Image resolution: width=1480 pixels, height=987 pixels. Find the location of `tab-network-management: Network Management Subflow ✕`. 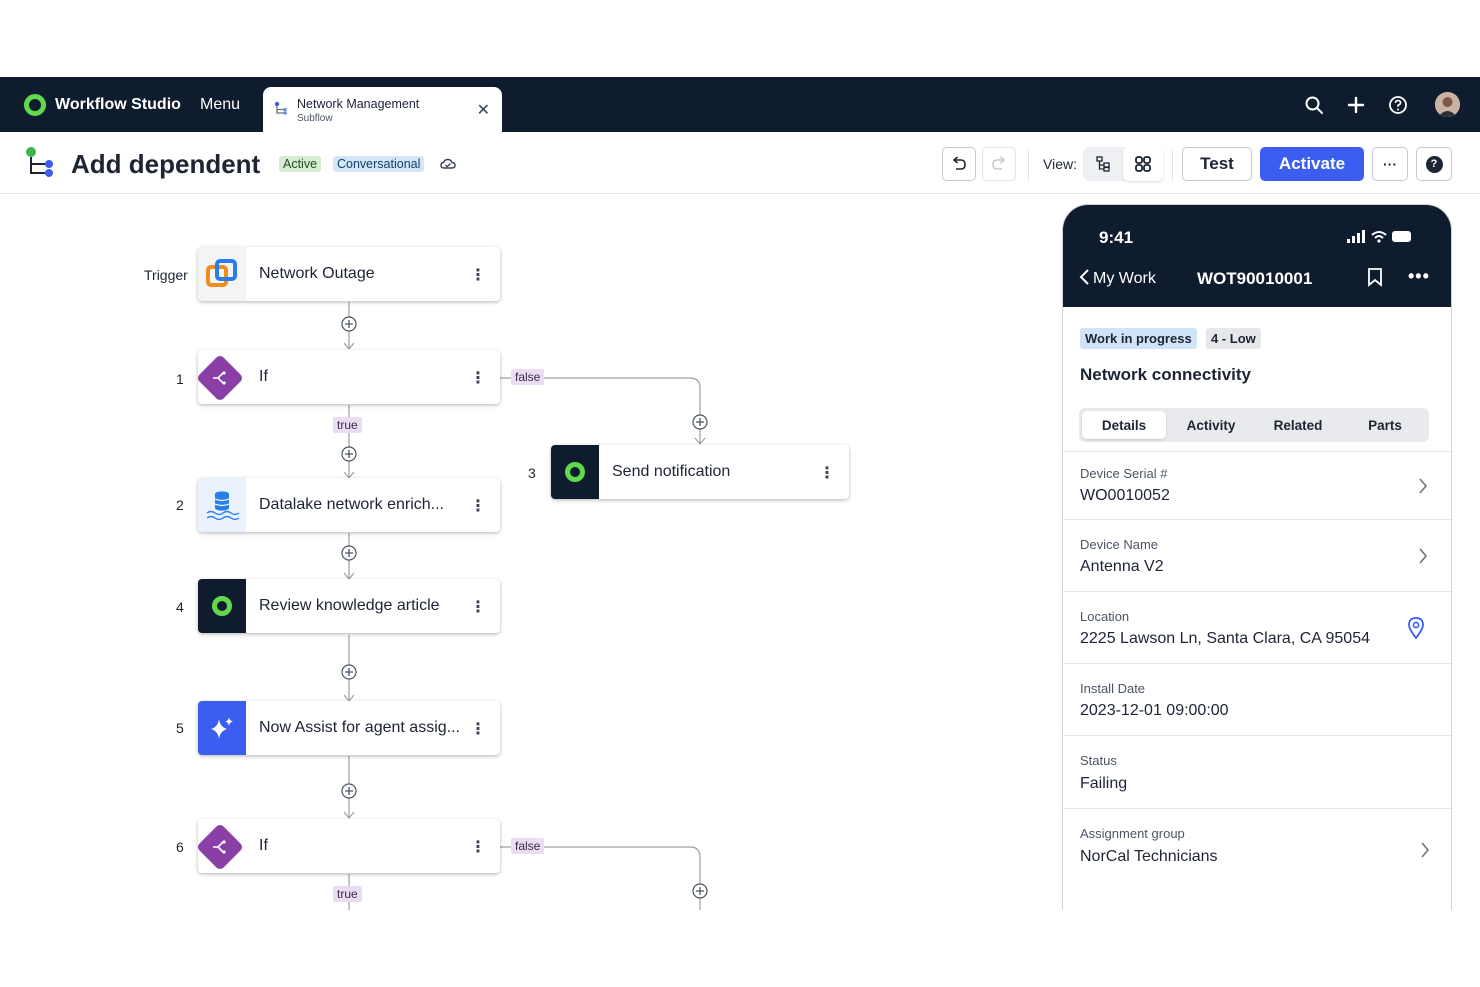

tab-network-management: Network Management Subflow ✕ is located at coordinates (382, 109).